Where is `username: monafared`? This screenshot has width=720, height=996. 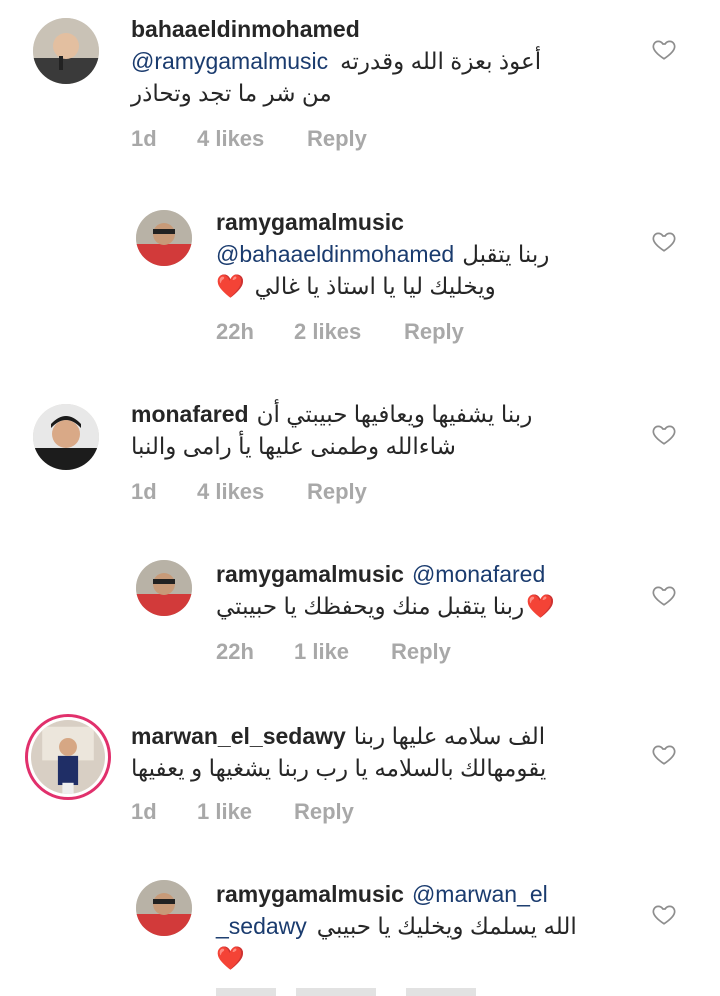 username: monafared is located at coordinates (190, 414).